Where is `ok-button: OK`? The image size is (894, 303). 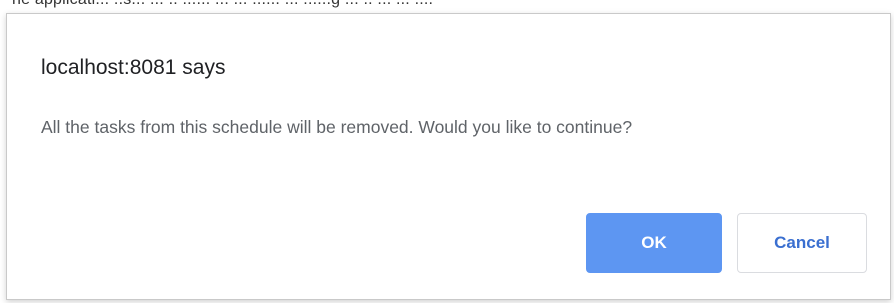
ok-button: OK is located at coordinates (654, 243).